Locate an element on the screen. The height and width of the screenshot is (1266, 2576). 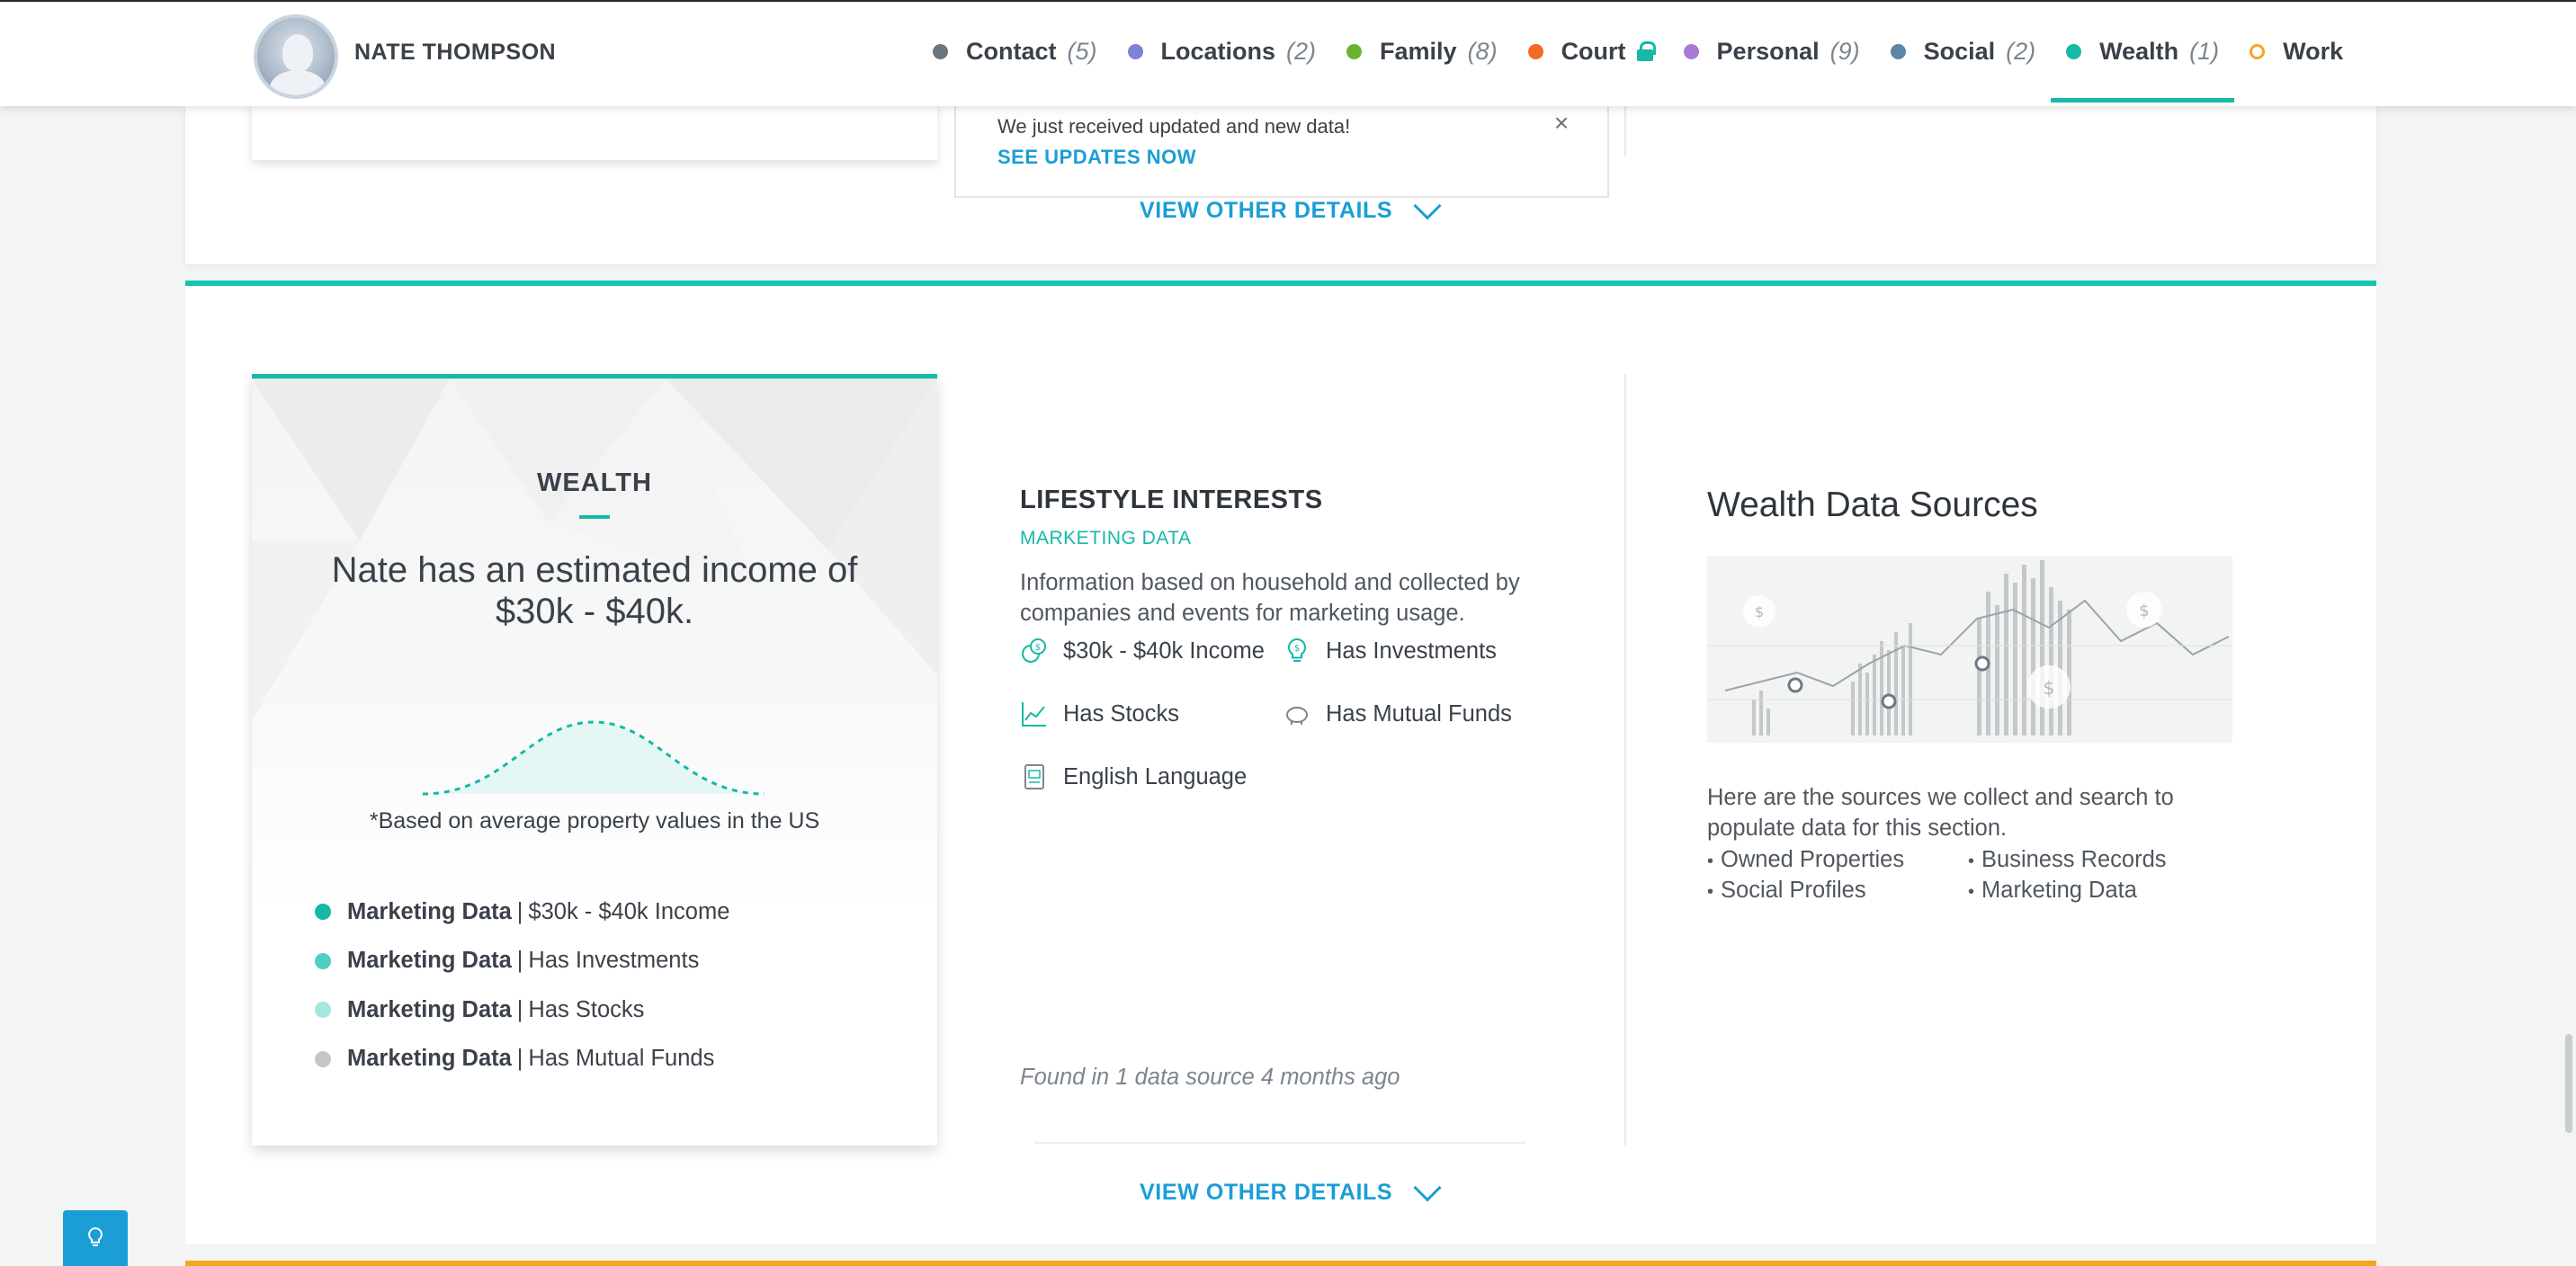
nav-item-wealth: Wealth (1) is located at coordinates (2143, 52).